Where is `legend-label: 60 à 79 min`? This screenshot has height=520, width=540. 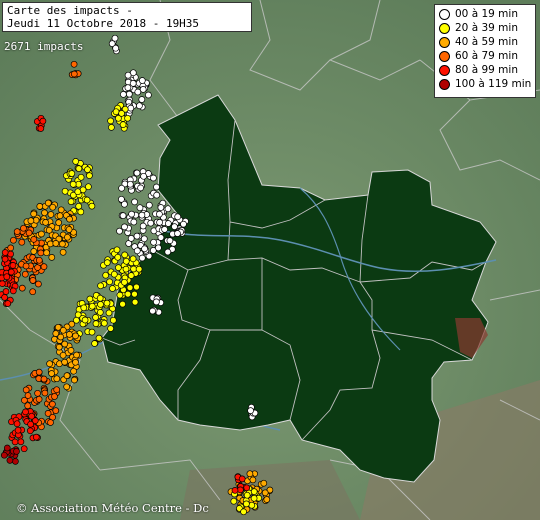
legend-label: 60 à 79 min is located at coordinates (486, 56).